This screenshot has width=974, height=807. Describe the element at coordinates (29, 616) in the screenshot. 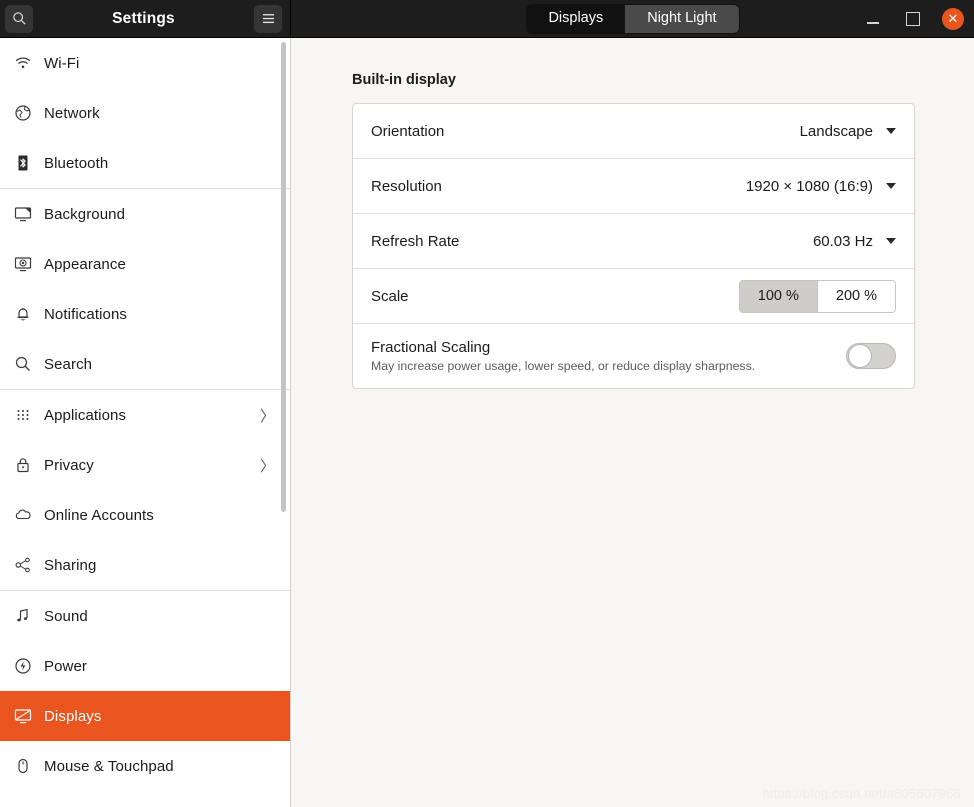

I see `music-note-icon` at that location.